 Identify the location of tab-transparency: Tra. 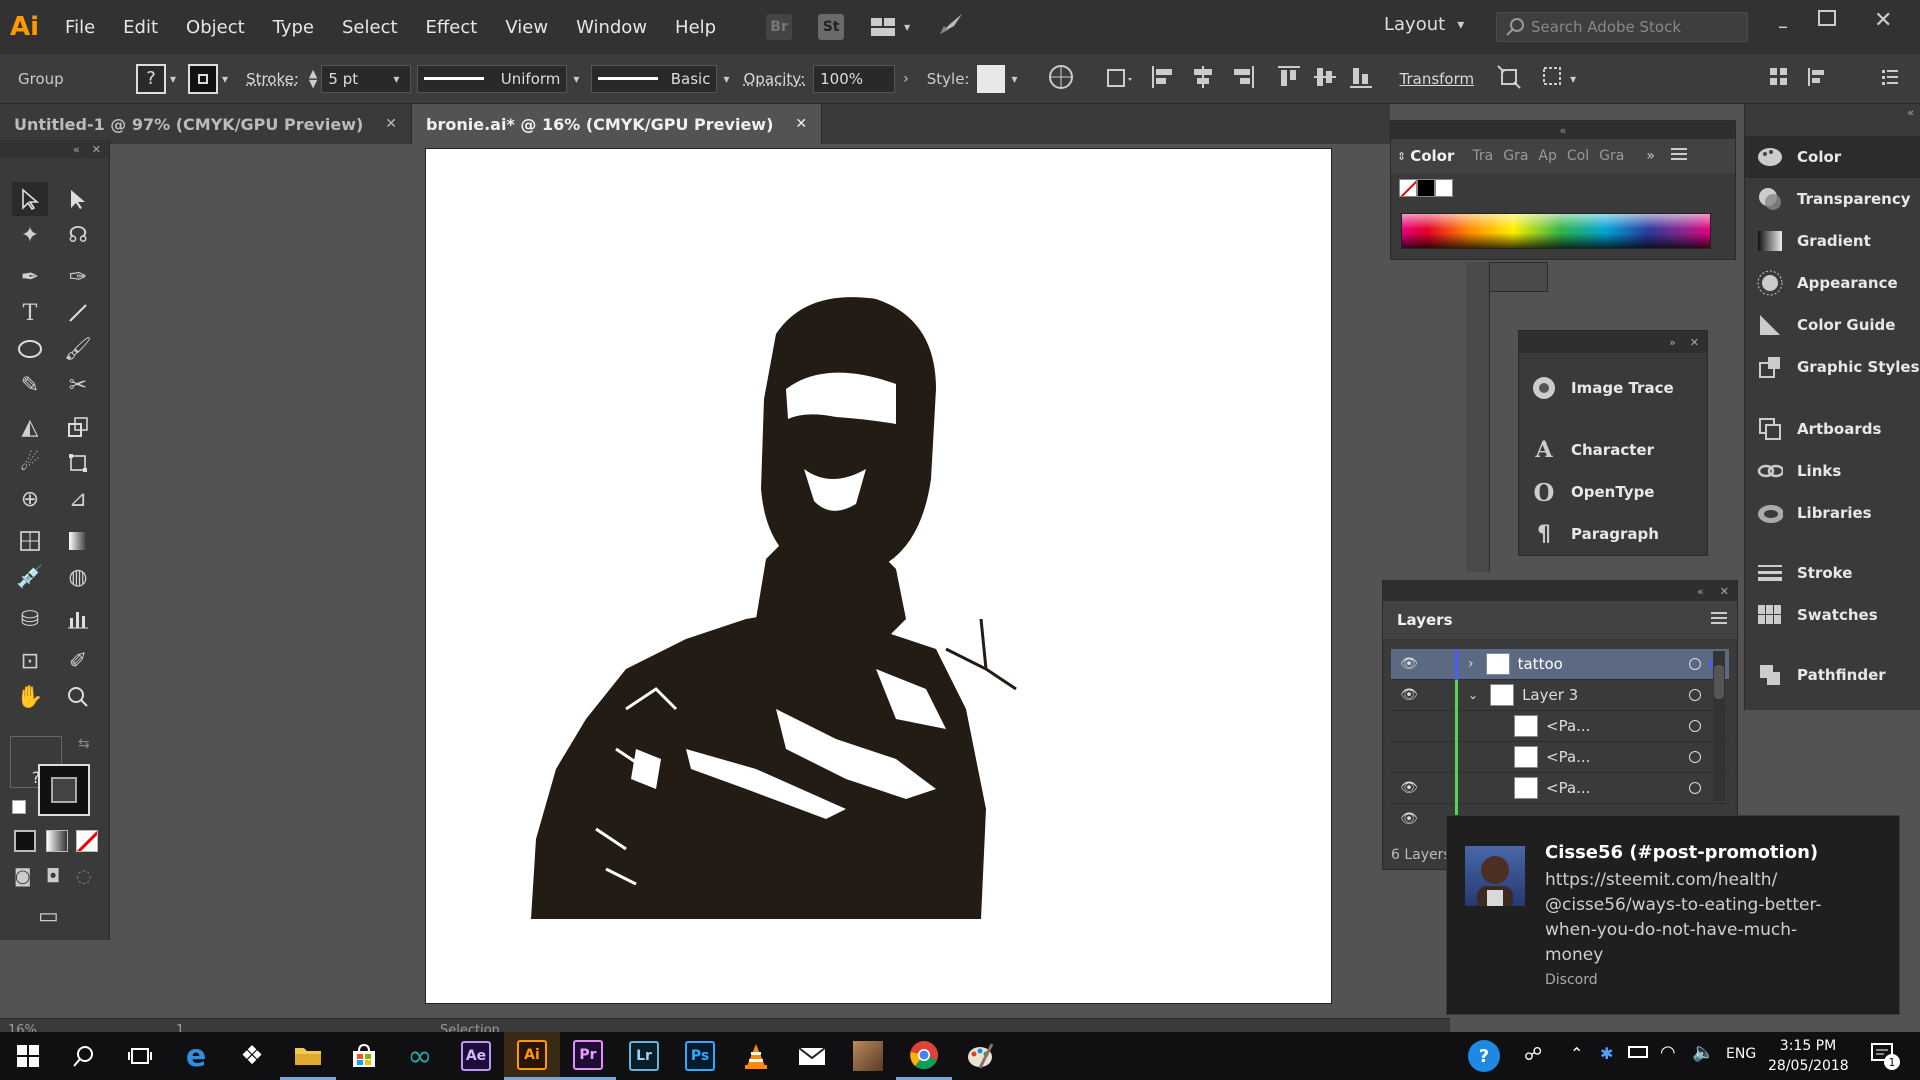
(1482, 156).